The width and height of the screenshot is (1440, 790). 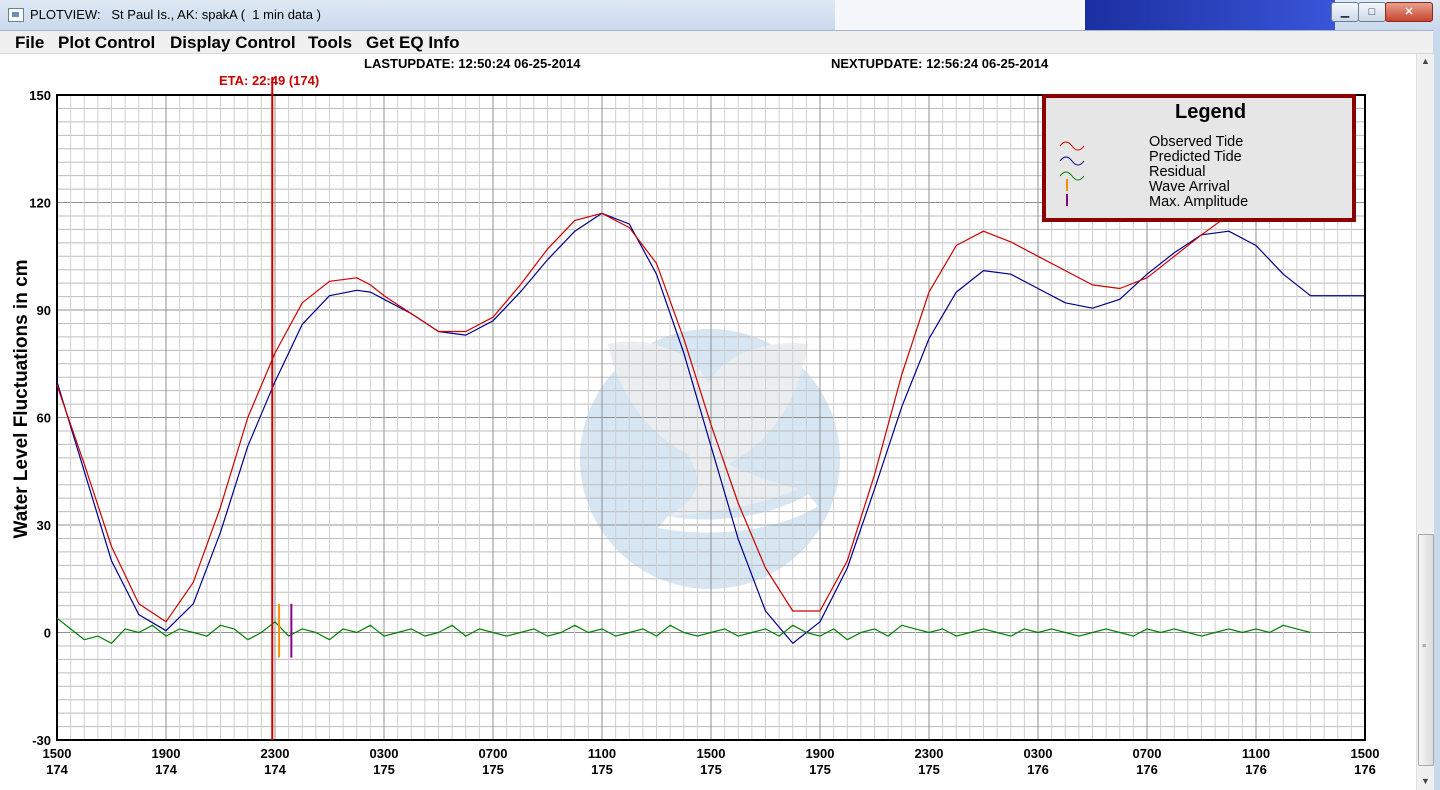 What do you see at coordinates (1210, 112) in the screenshot?
I see `legend-title: Legend` at bounding box center [1210, 112].